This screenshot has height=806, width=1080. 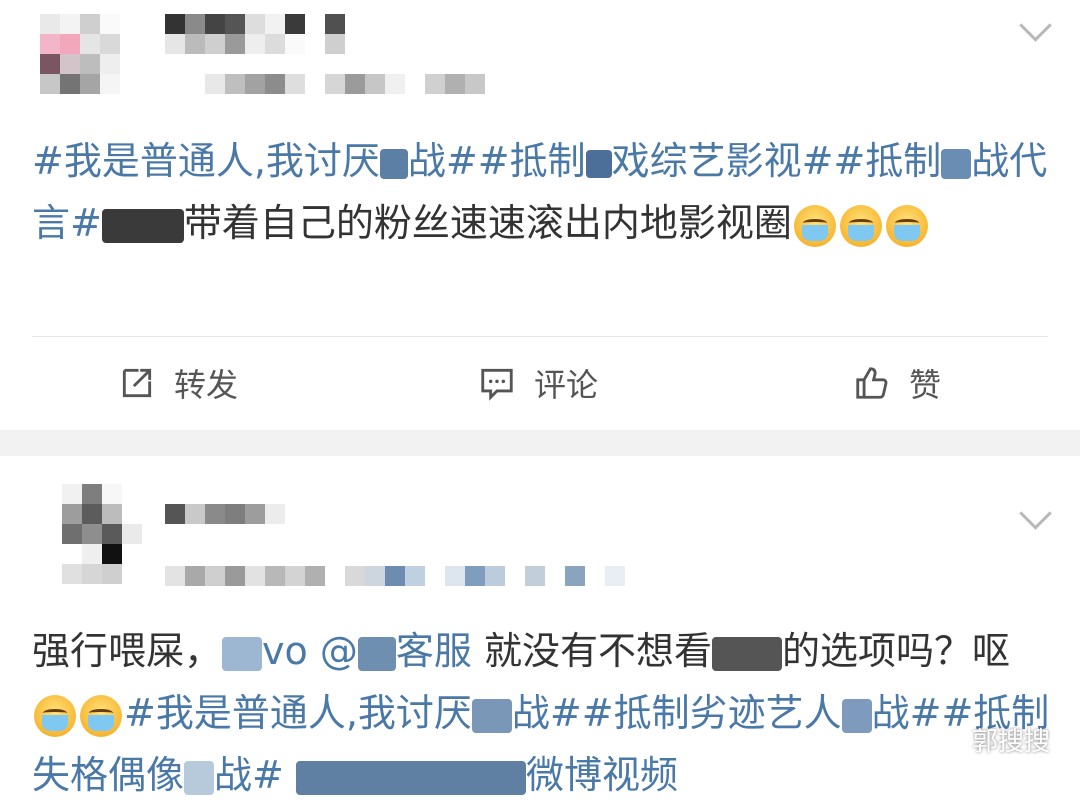 What do you see at coordinates (895, 651) in the screenshot?
I see `post-text-segment: 的选项吗？呕` at bounding box center [895, 651].